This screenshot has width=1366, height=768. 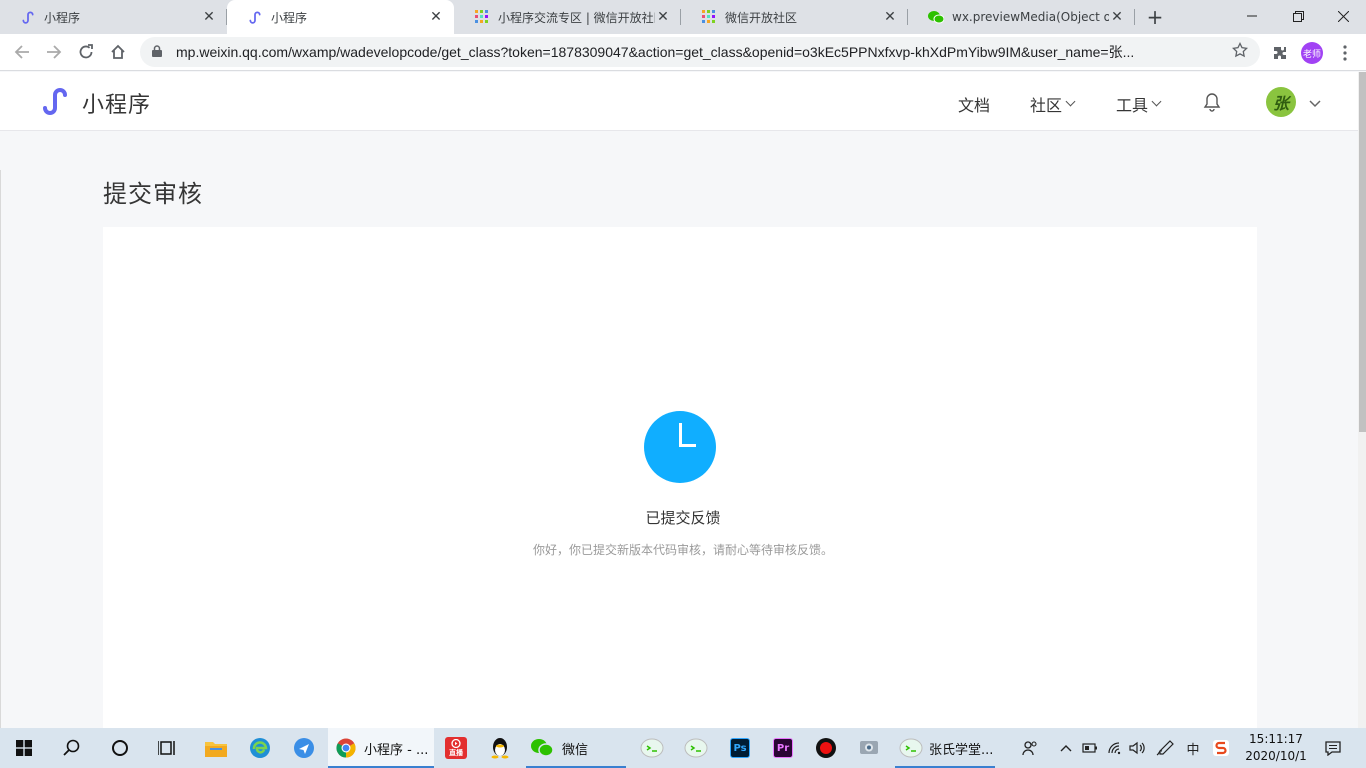 I want to click on sogou-ime-icon, so click(x=1221, y=748).